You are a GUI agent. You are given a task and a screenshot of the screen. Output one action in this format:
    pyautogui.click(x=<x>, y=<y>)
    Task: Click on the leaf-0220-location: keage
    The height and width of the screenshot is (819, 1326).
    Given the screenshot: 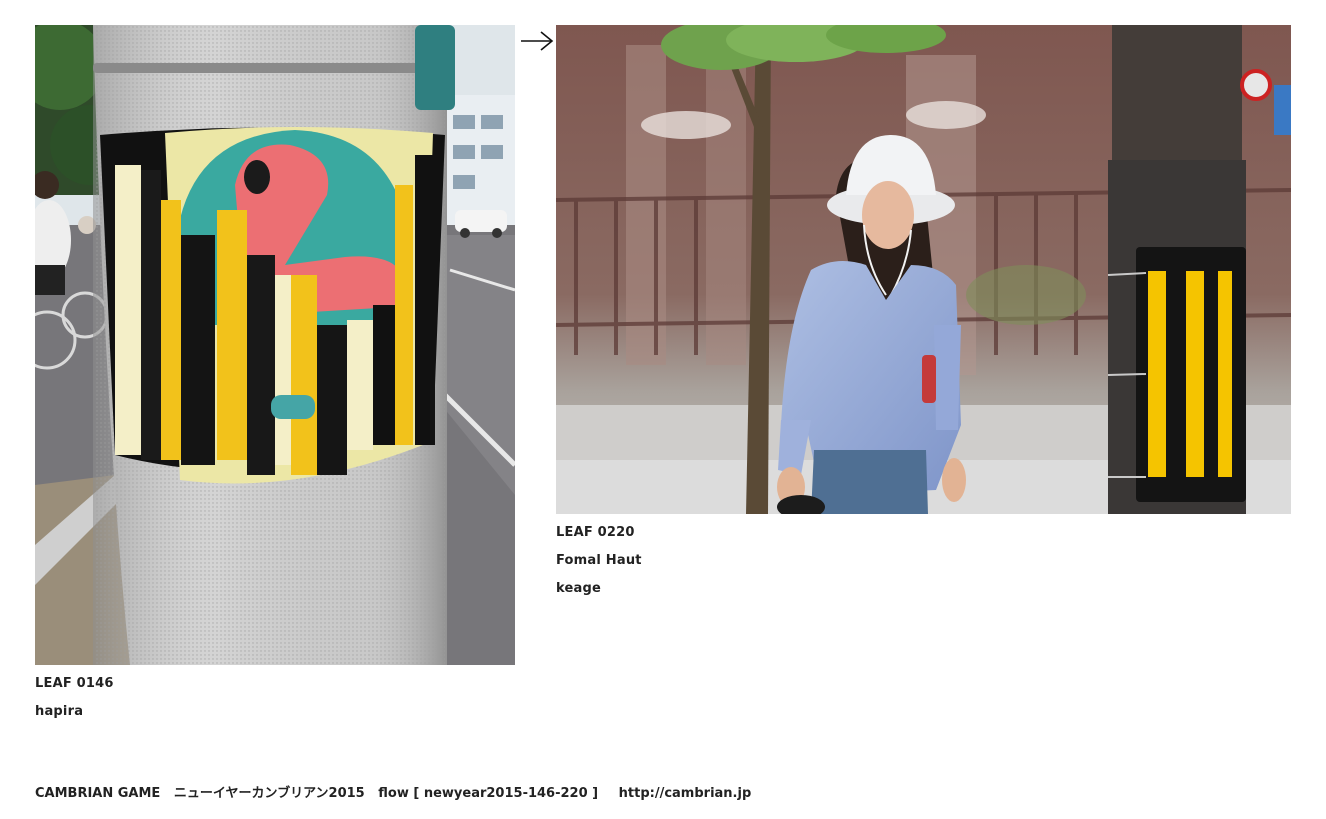 What is the action you would take?
    pyautogui.click(x=578, y=589)
    